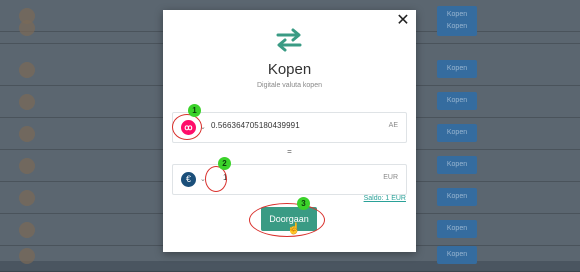 This screenshot has width=580, height=272. What do you see at coordinates (289, 151) in the screenshot?
I see `equals-sign: =` at bounding box center [289, 151].